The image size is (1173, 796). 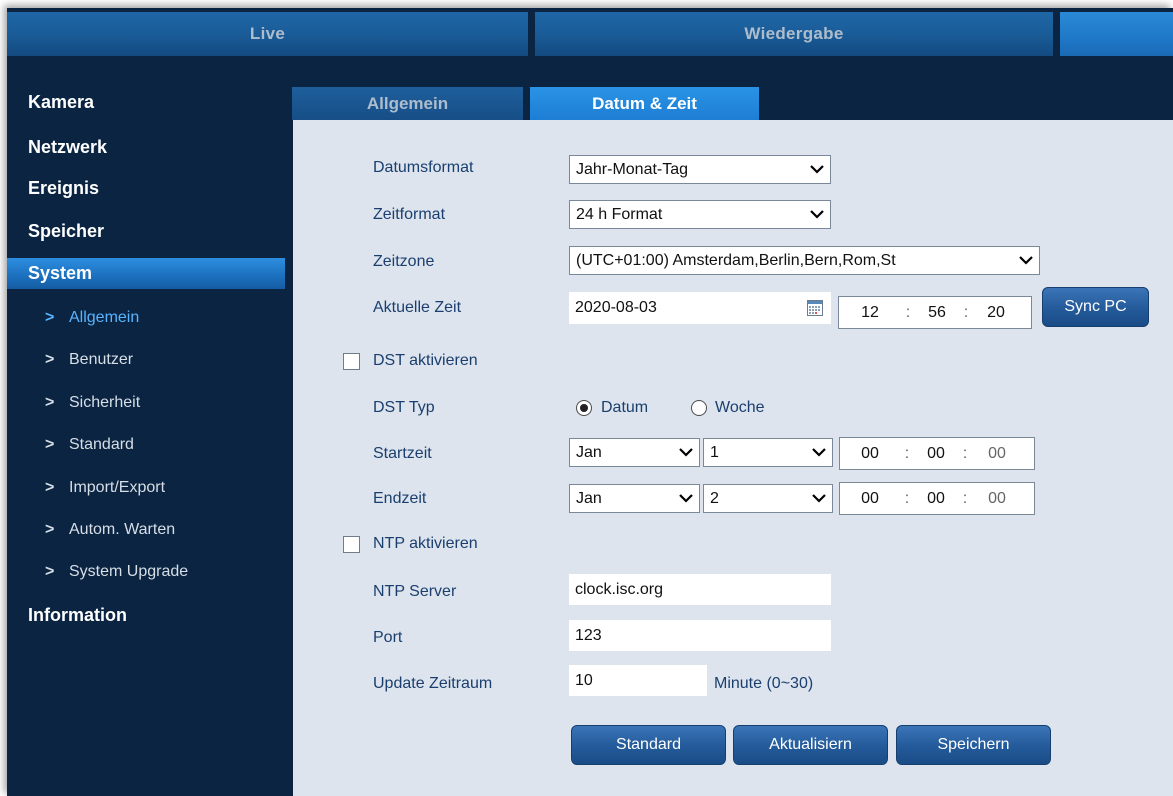 What do you see at coordinates (1116, 34) in the screenshot?
I see `tab-setup` at bounding box center [1116, 34].